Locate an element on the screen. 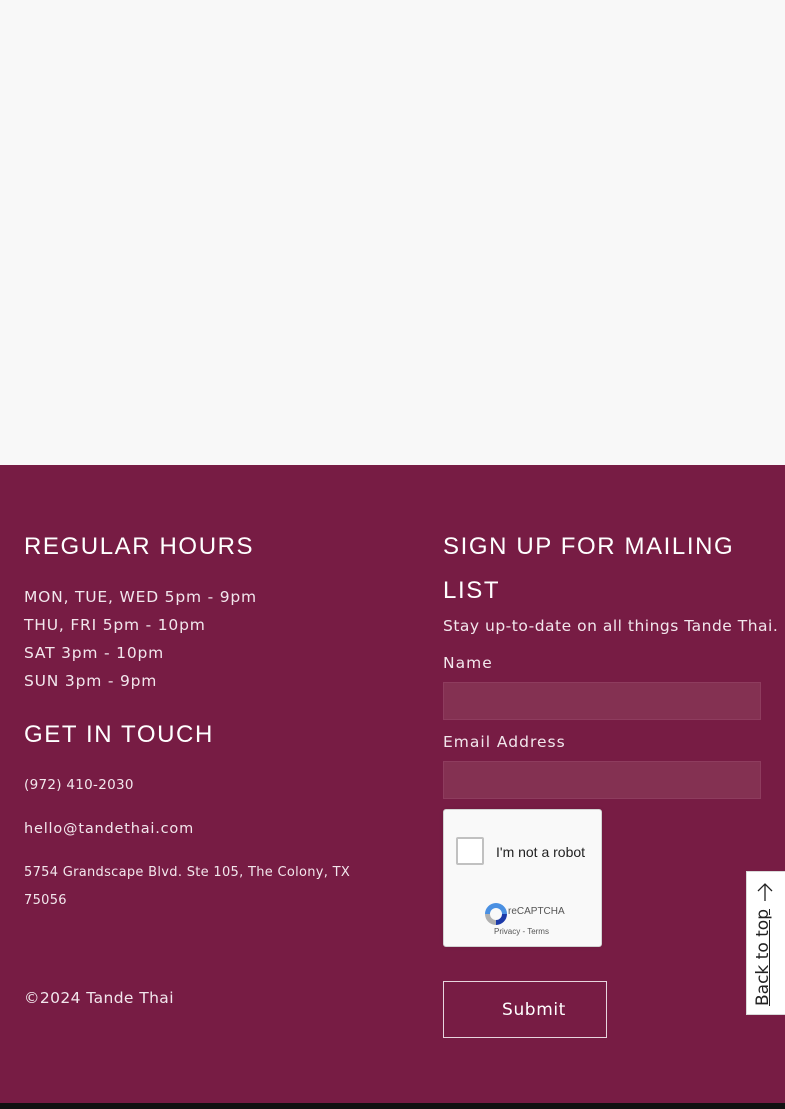 The width and height of the screenshot is (785, 1109). name-label: Name is located at coordinates (468, 663).